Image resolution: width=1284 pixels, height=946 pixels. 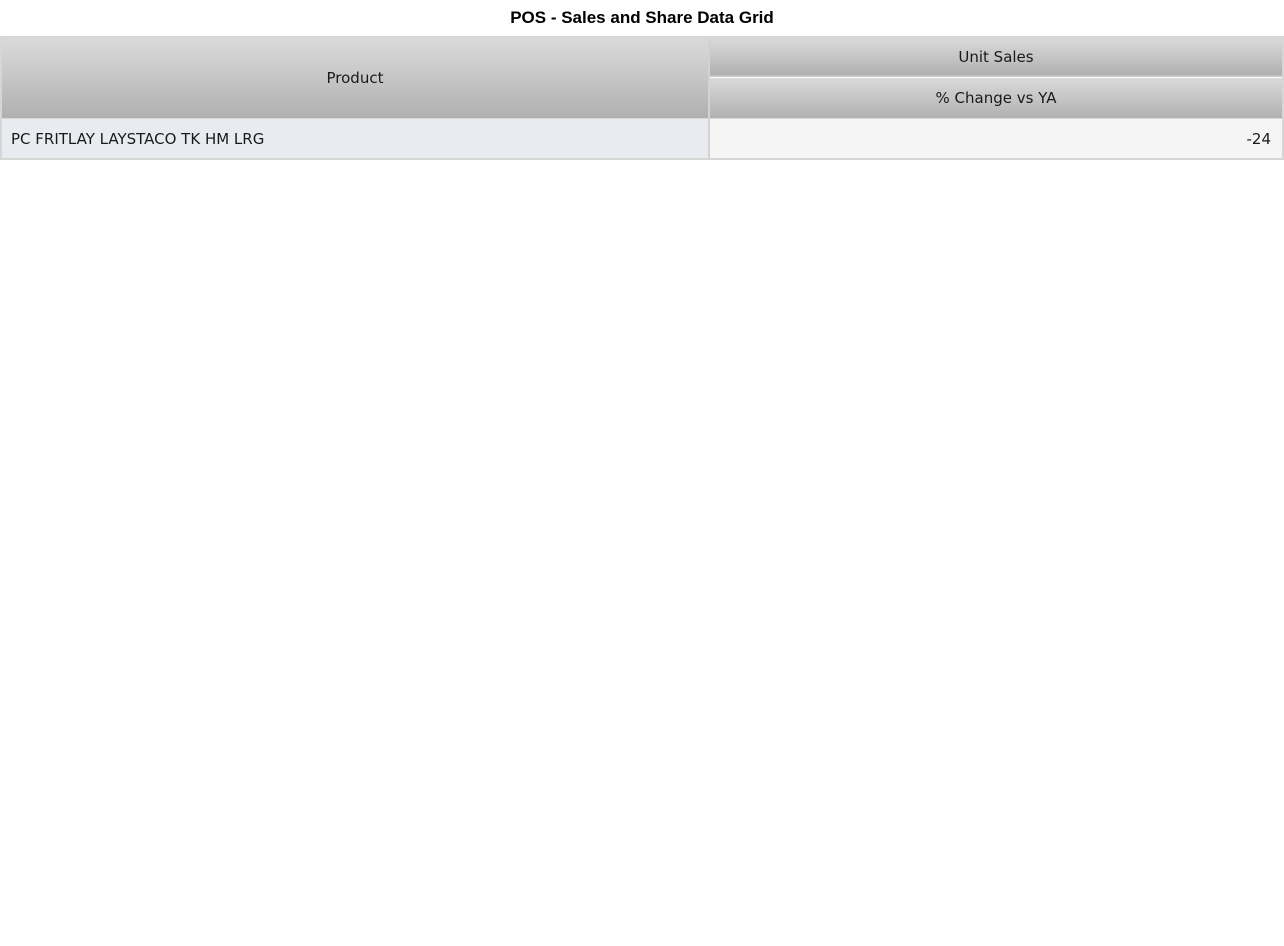 I want to click on column-header-product: Product, so click(x=356, y=78).